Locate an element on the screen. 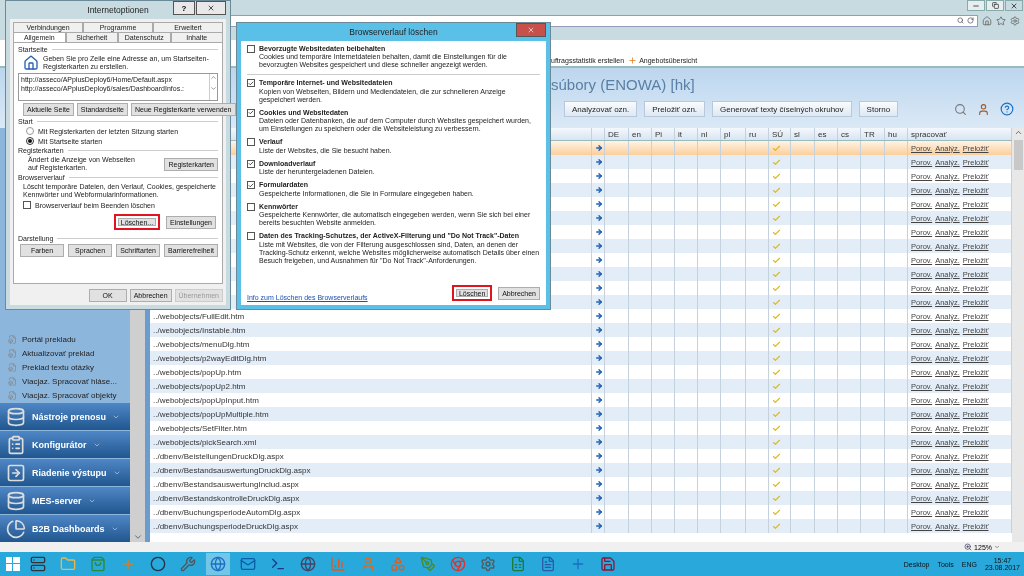  pie-chart-icon is located at coordinates (16, 528).